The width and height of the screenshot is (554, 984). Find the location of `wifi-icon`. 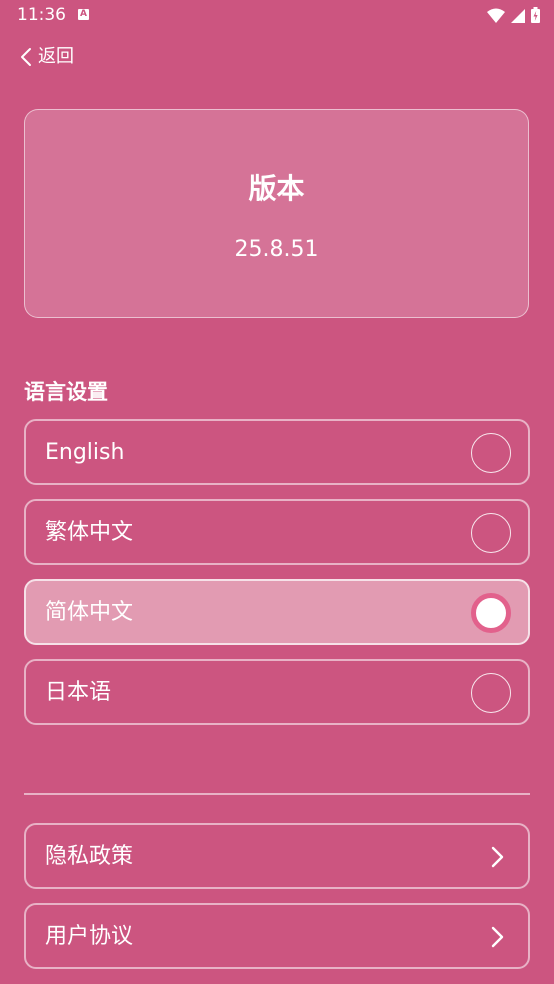

wifi-icon is located at coordinates (496, 15).